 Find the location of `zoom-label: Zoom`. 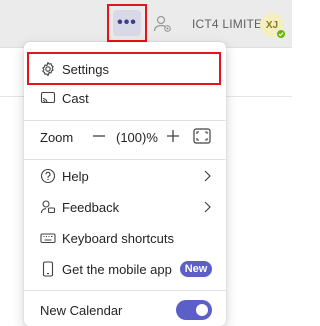

zoom-label: Zoom is located at coordinates (57, 137).